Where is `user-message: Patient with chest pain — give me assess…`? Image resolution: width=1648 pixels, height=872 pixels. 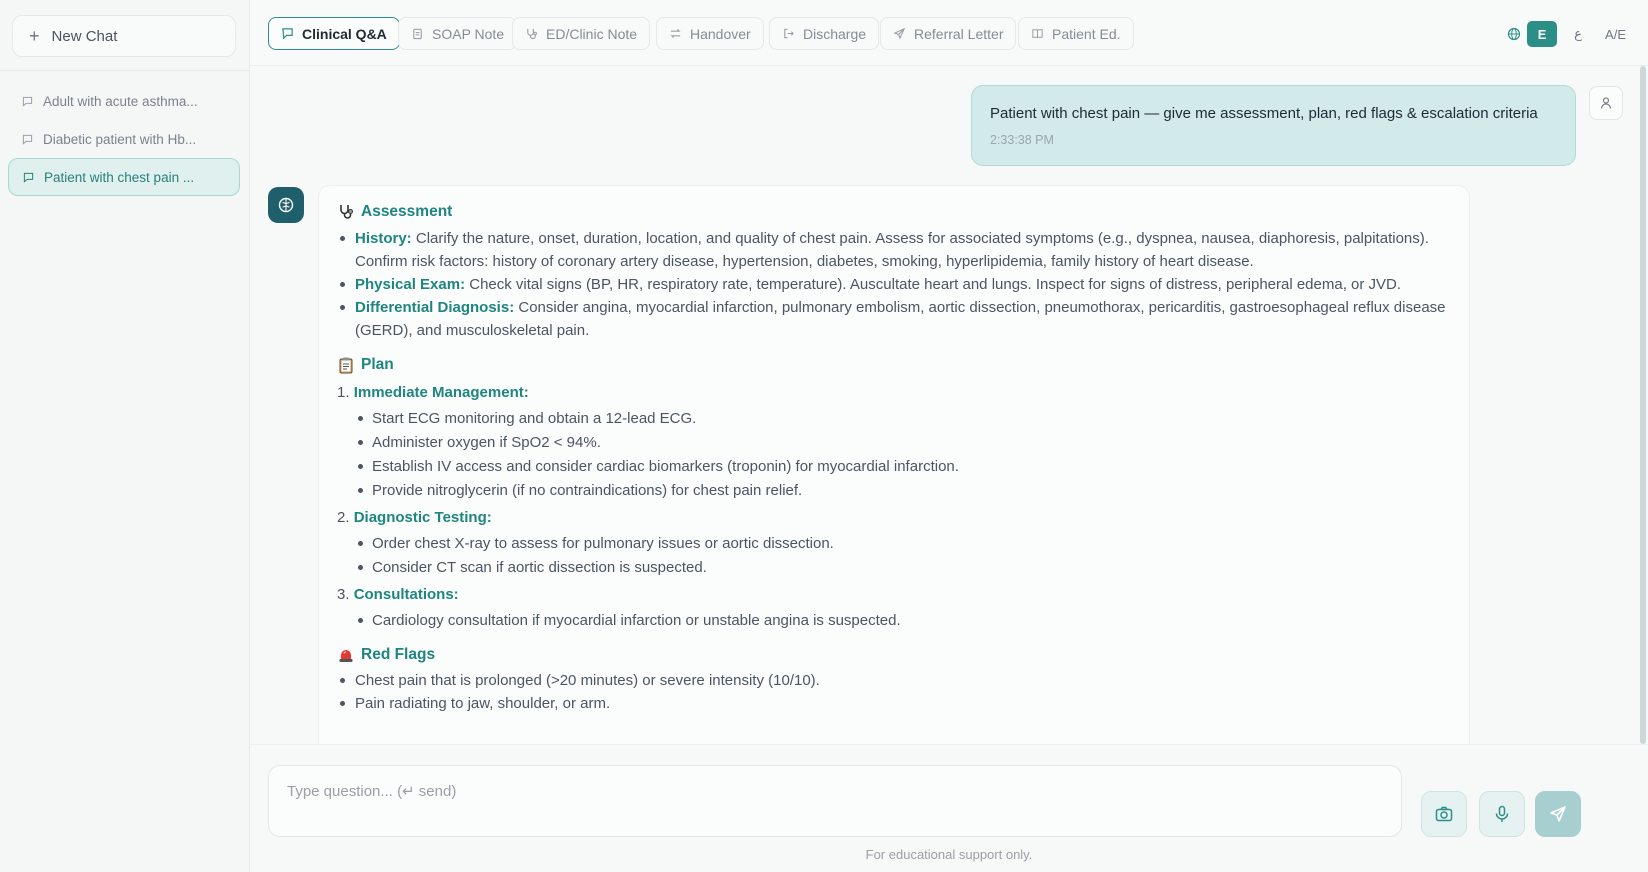
user-message: Patient with chest pain — give me assess… is located at coordinates (1273, 125).